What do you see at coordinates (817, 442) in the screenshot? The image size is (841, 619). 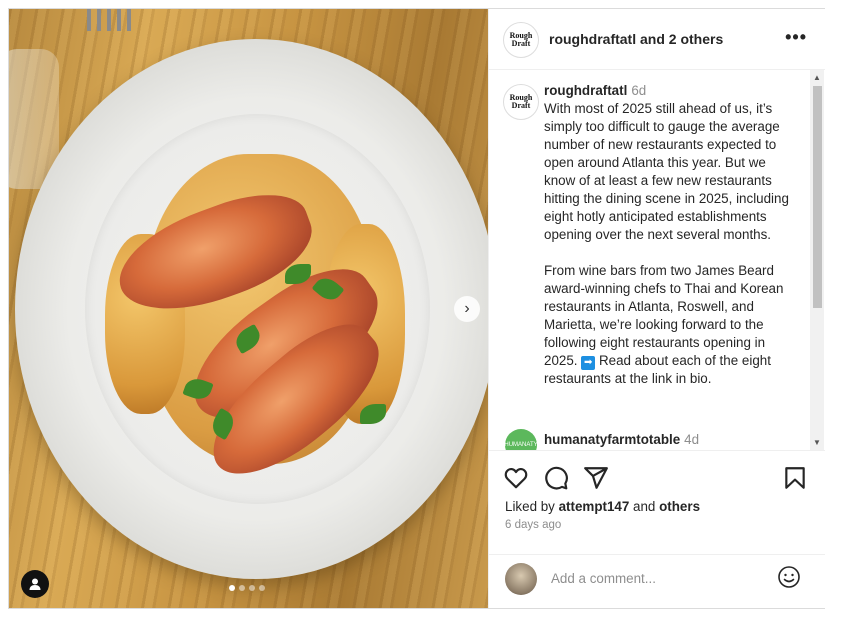 I see `scroll-down-arrow-icon: ▼` at bounding box center [817, 442].